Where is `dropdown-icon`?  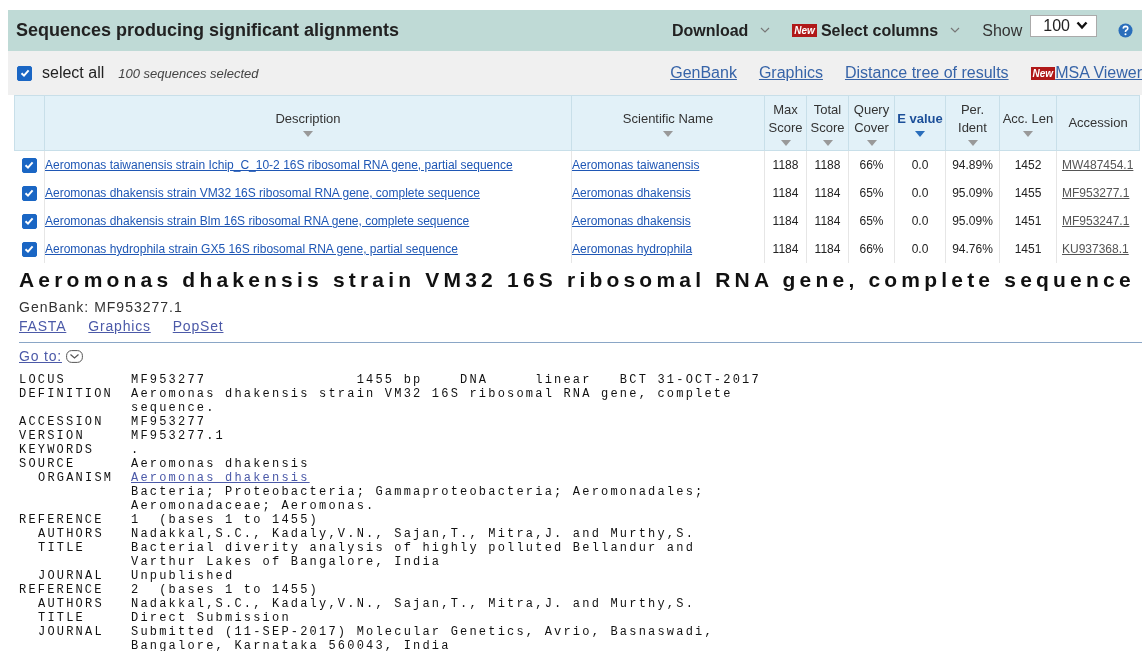
dropdown-icon is located at coordinates (74, 356).